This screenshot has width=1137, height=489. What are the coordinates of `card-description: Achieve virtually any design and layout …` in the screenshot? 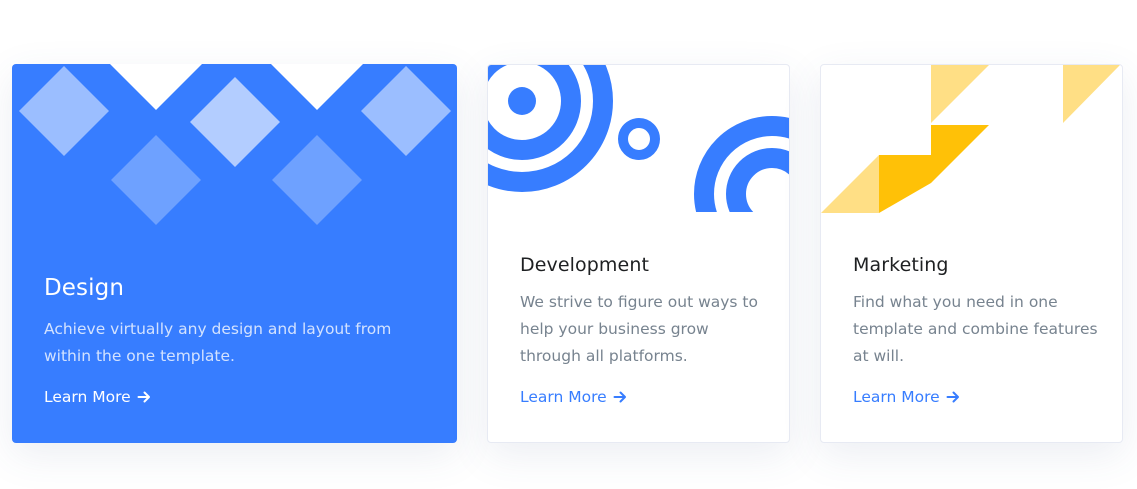 It's located at (218, 342).